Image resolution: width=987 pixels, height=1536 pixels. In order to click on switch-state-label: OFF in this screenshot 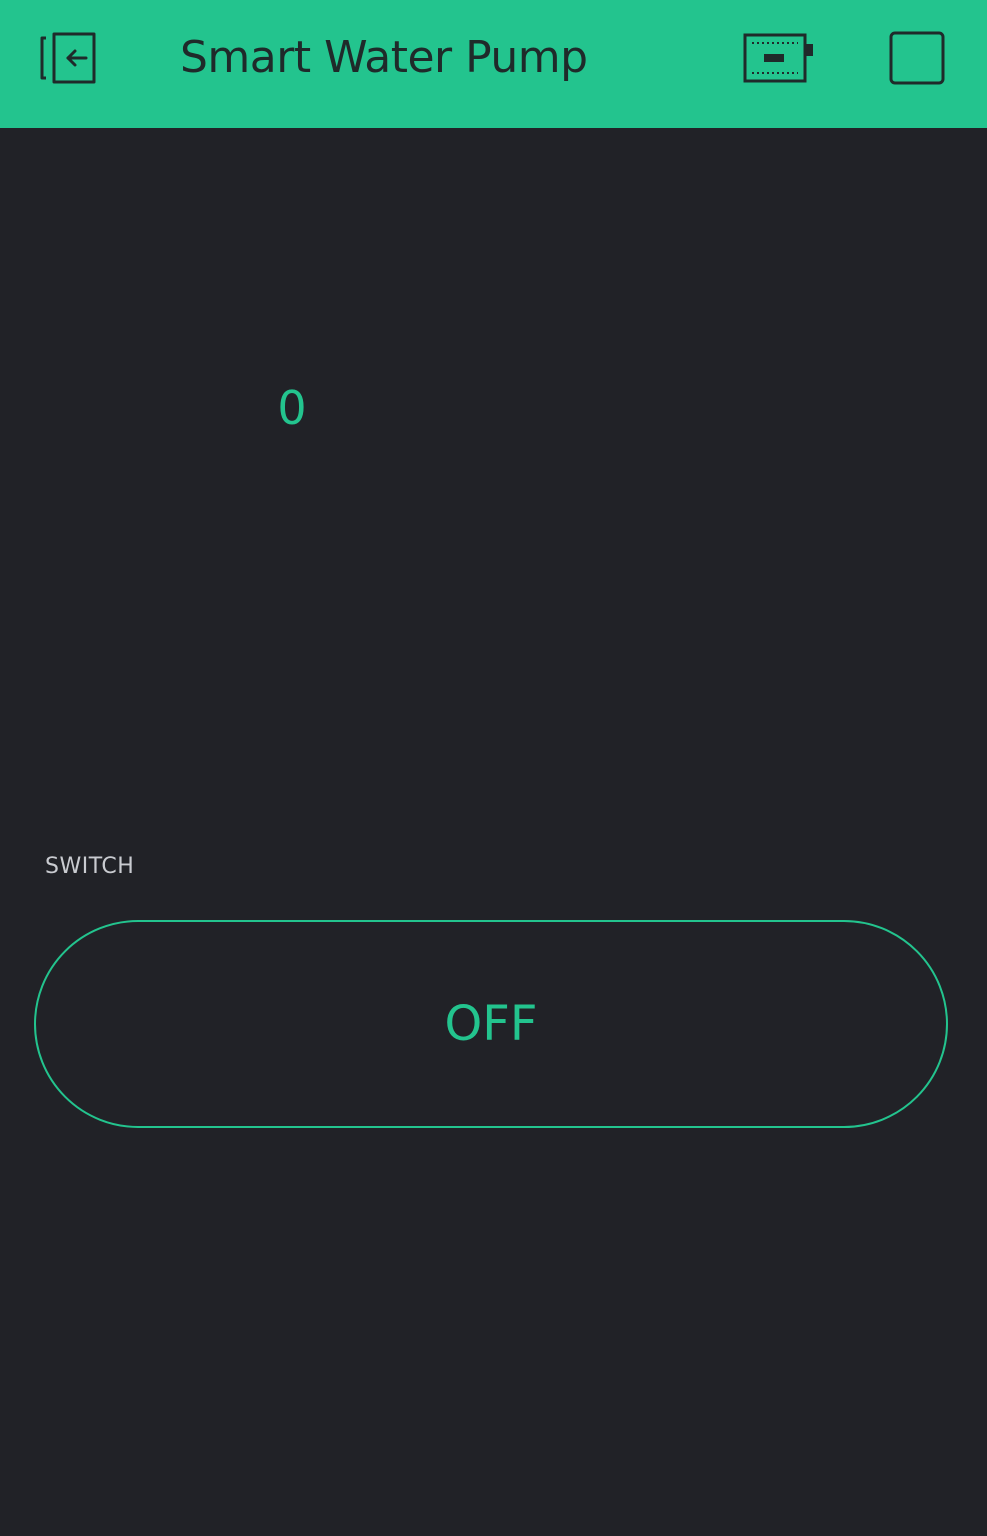, I will do `click(491, 1024)`.